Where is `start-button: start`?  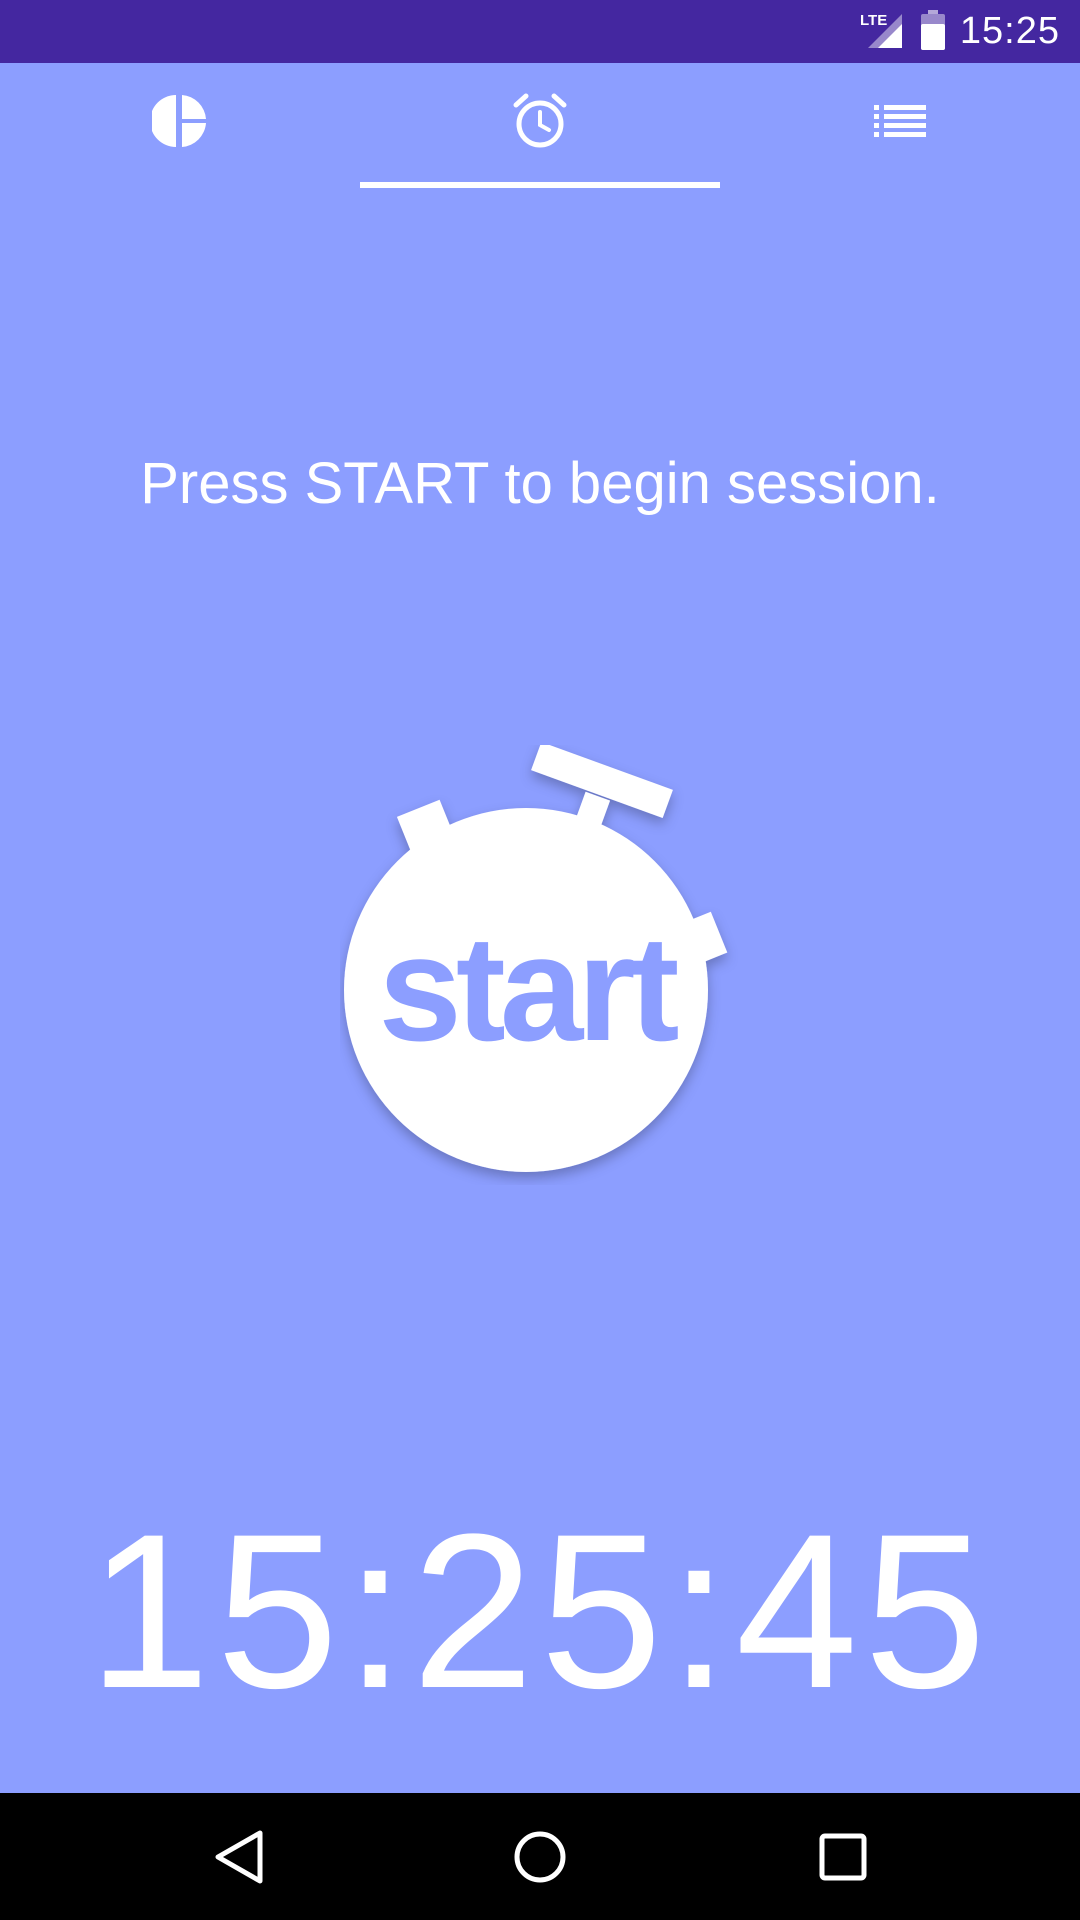 start-button: start is located at coordinates (540, 963).